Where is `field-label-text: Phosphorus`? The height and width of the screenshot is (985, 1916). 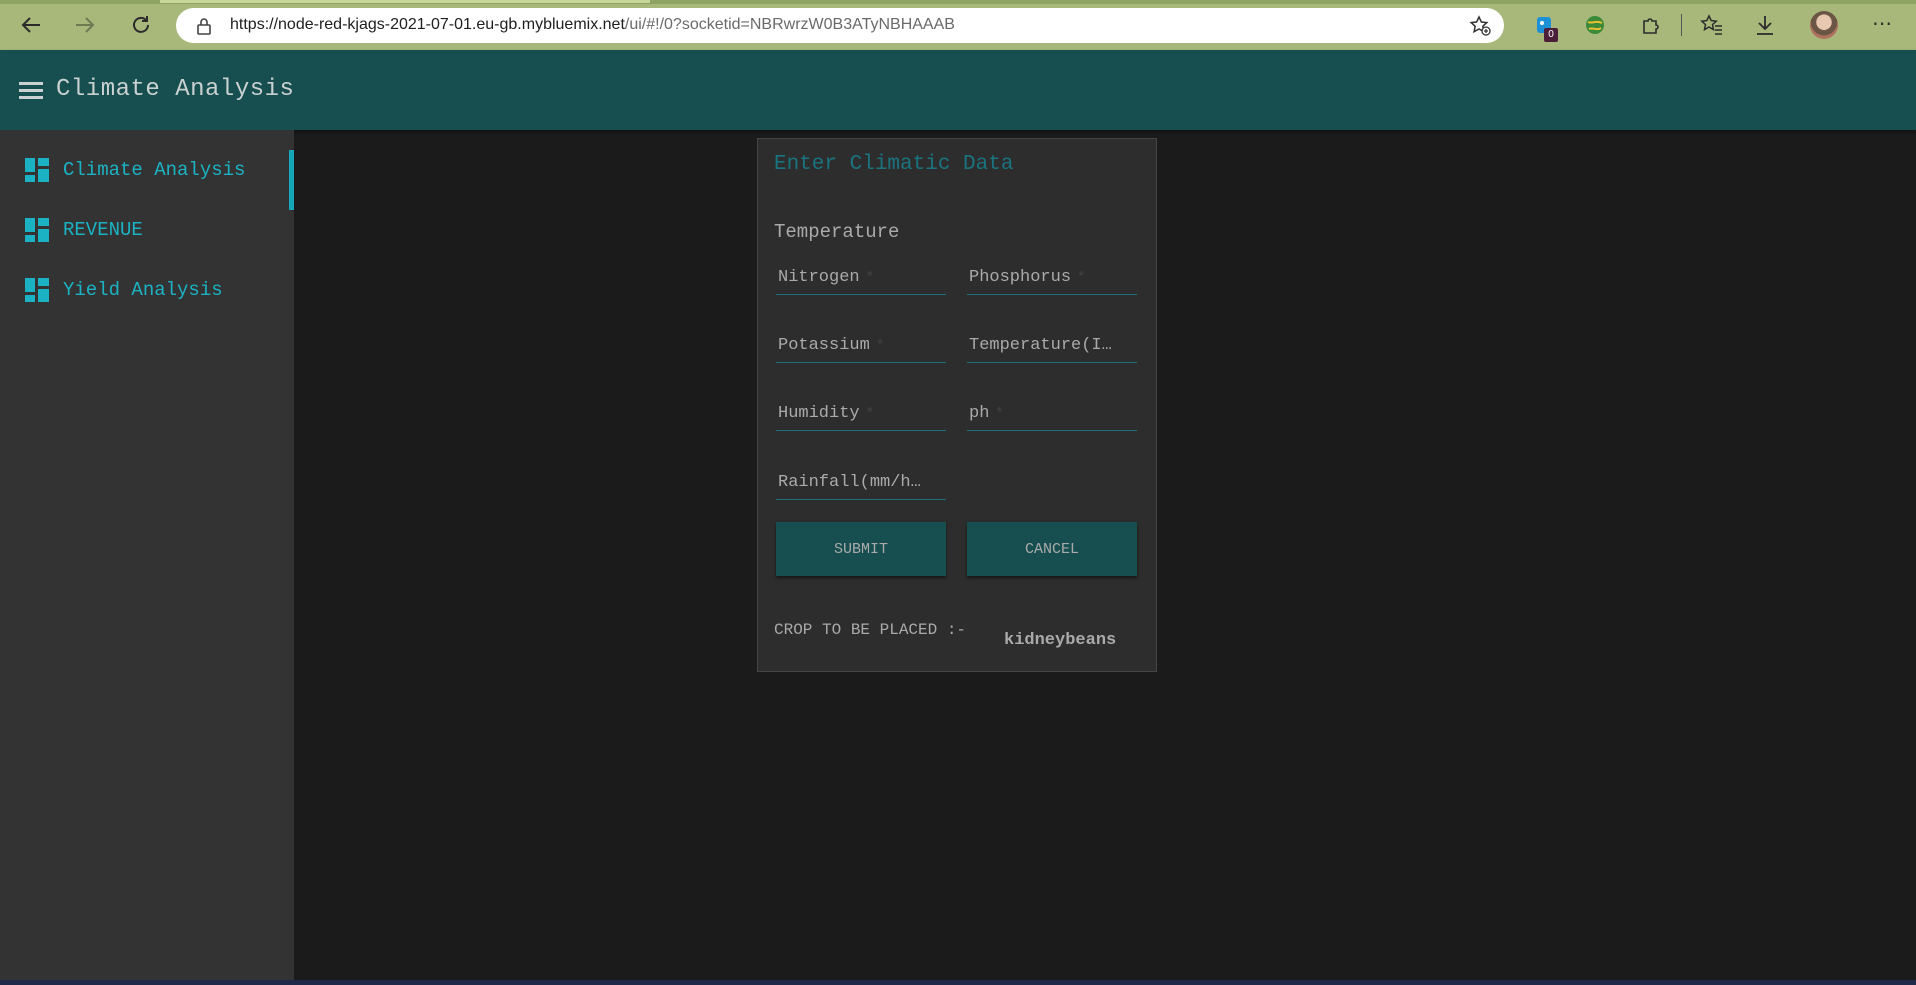 field-label-text: Phosphorus is located at coordinates (1020, 277).